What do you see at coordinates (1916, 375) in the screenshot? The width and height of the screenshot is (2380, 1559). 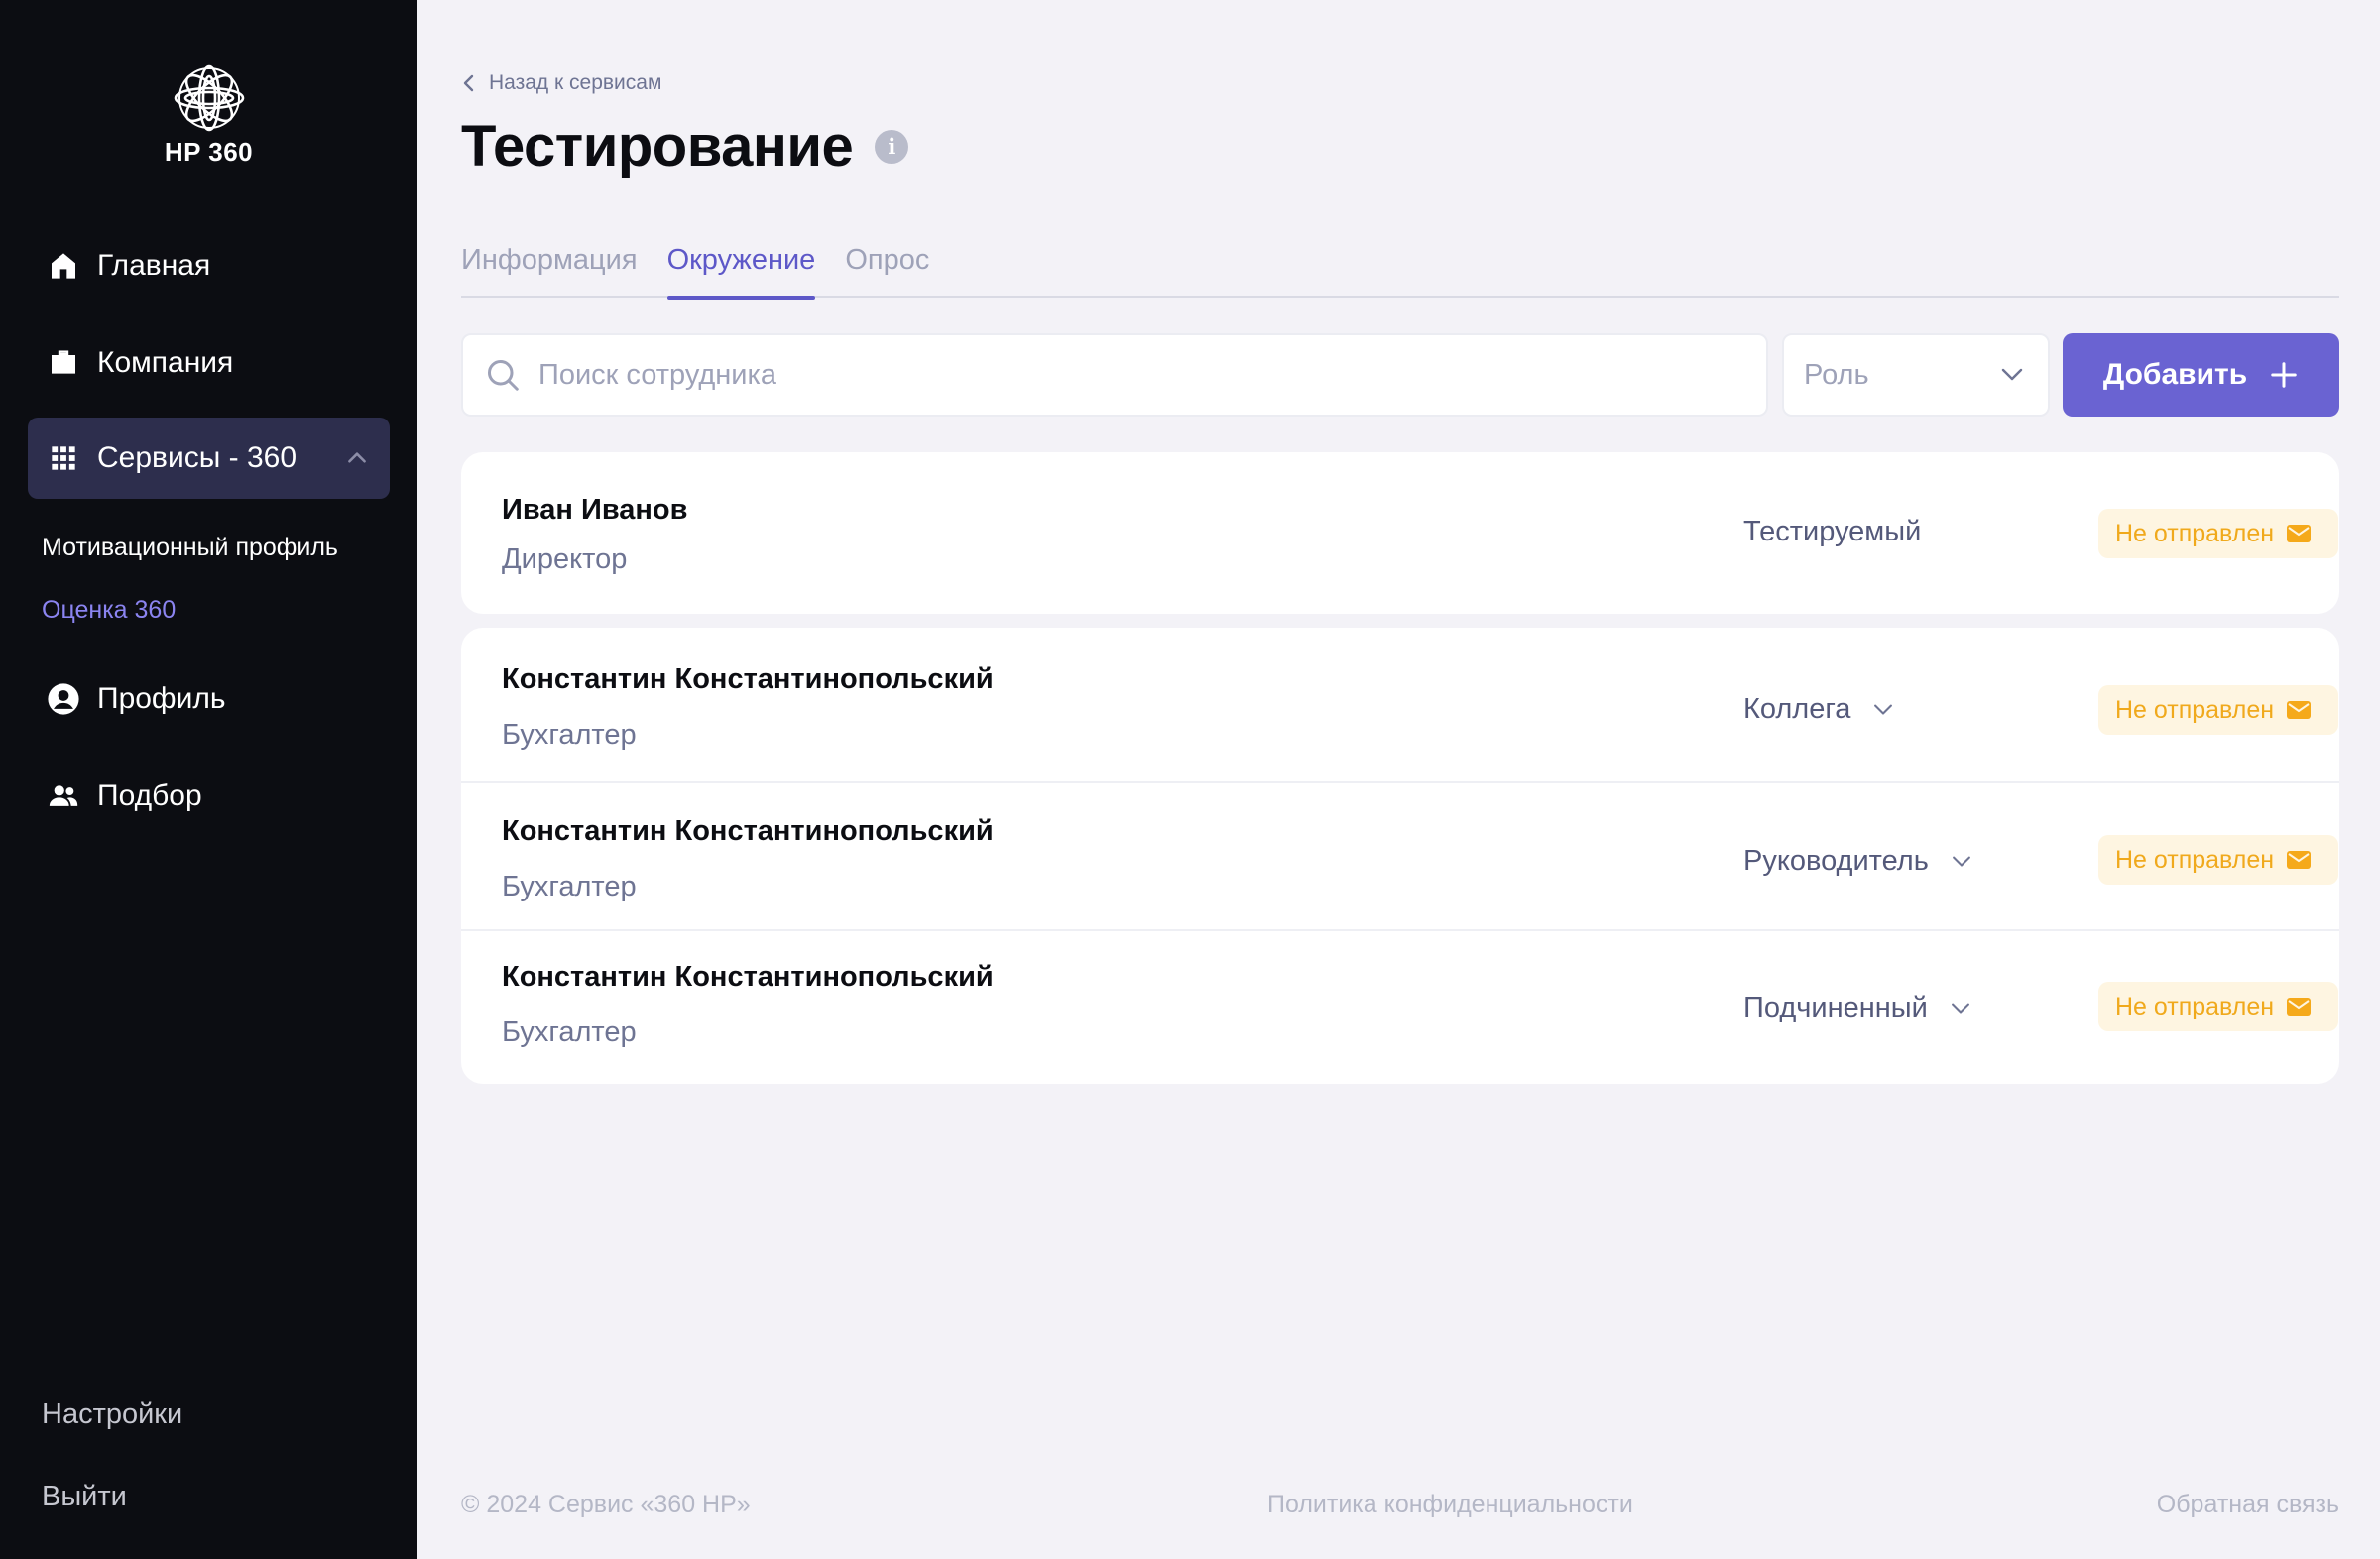 I see `role-select: Роль` at bounding box center [1916, 375].